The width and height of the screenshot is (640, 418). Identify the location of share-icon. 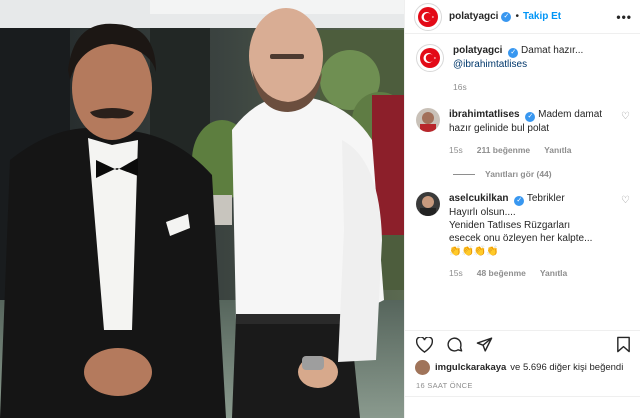
(484, 345).